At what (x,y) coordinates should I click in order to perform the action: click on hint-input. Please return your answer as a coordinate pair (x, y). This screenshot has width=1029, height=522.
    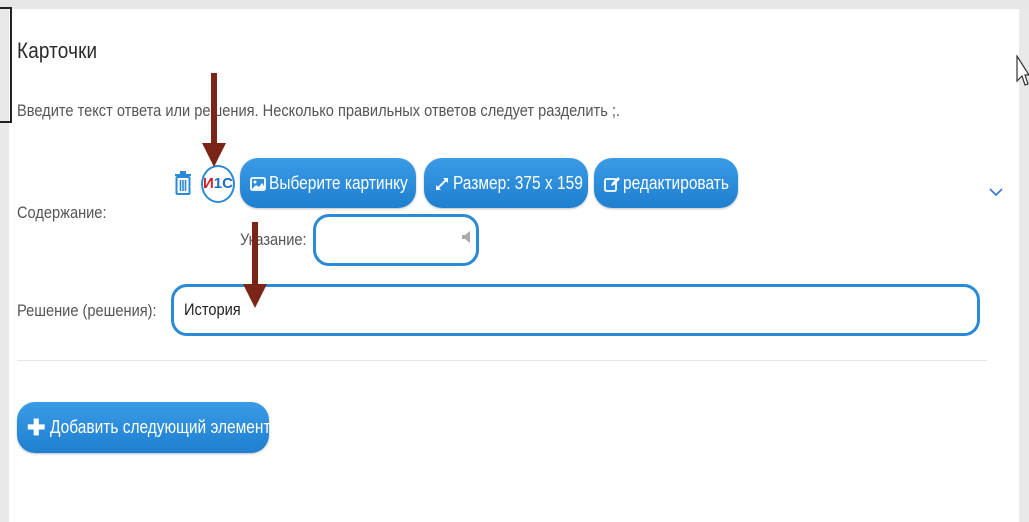
    Looking at the image, I should click on (396, 240).